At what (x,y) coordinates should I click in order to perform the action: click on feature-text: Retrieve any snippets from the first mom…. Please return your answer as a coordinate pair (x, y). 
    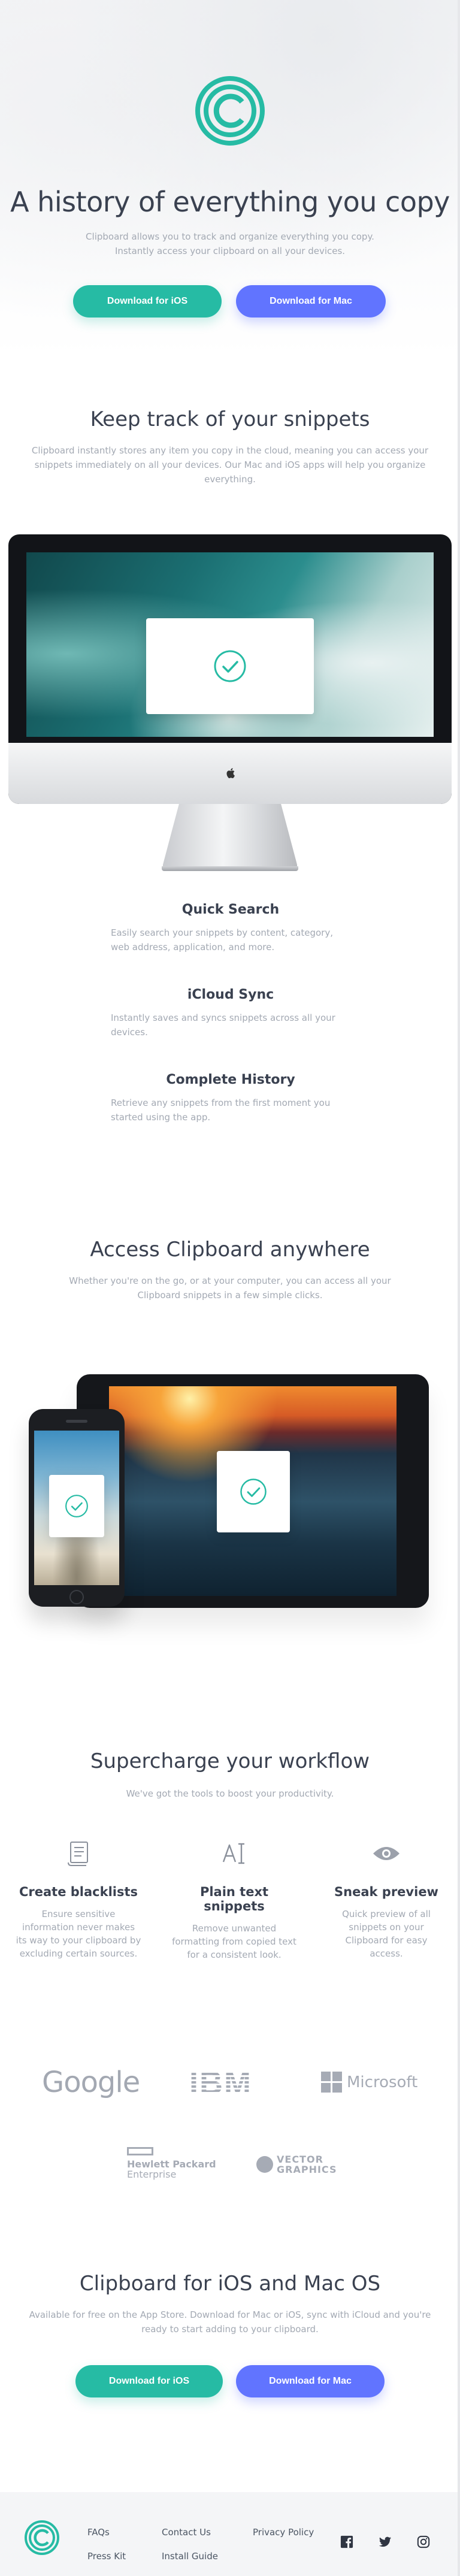
    Looking at the image, I should click on (221, 1110).